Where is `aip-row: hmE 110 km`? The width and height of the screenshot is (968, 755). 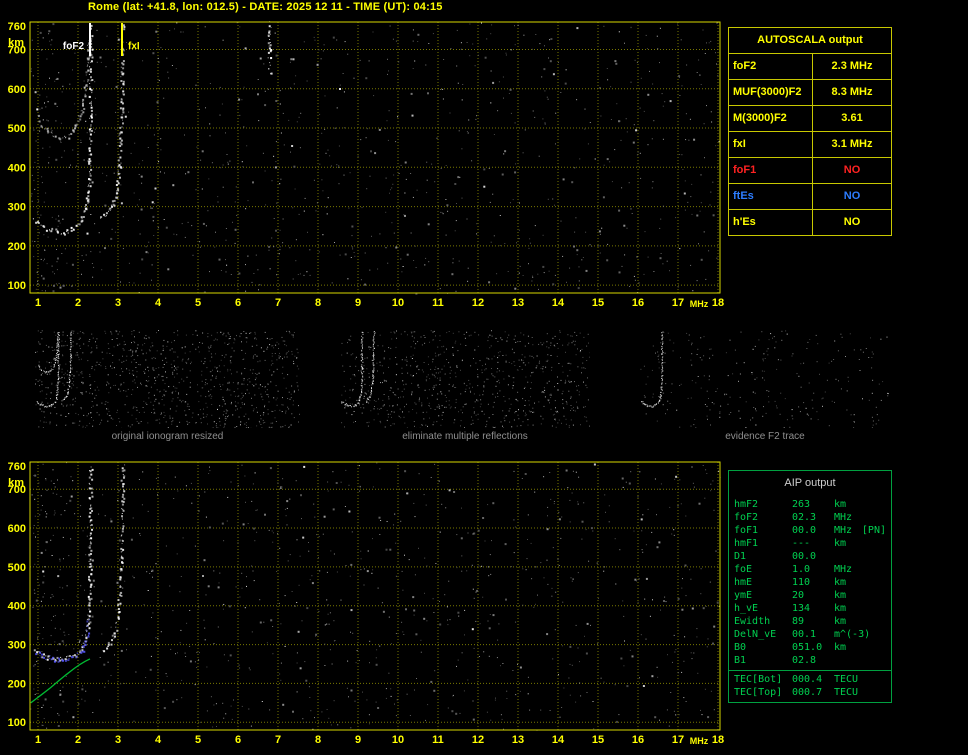 aip-row: hmE 110 km is located at coordinates (810, 582).